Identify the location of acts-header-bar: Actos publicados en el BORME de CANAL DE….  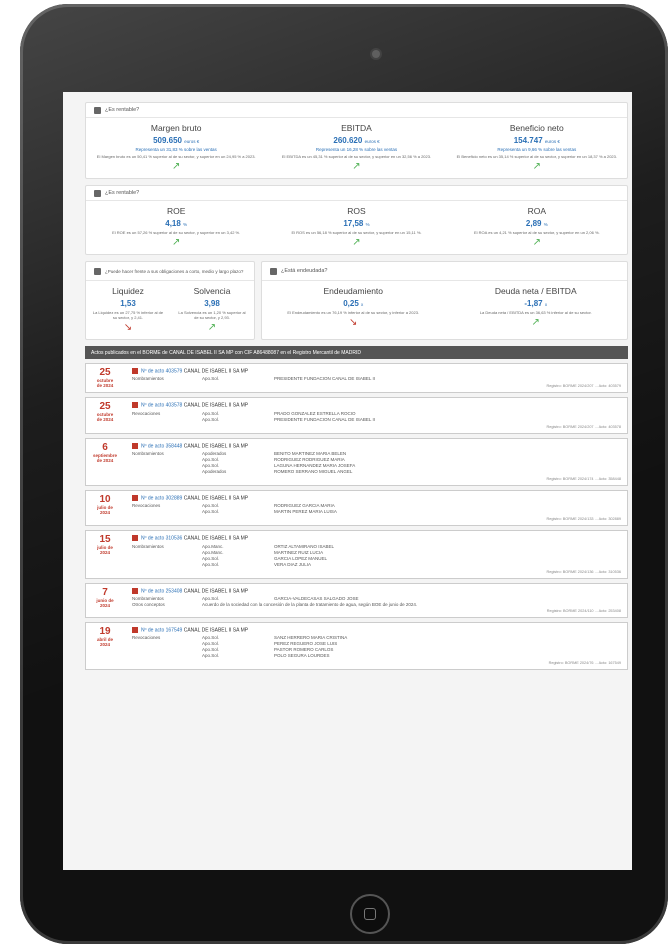
(356, 352).